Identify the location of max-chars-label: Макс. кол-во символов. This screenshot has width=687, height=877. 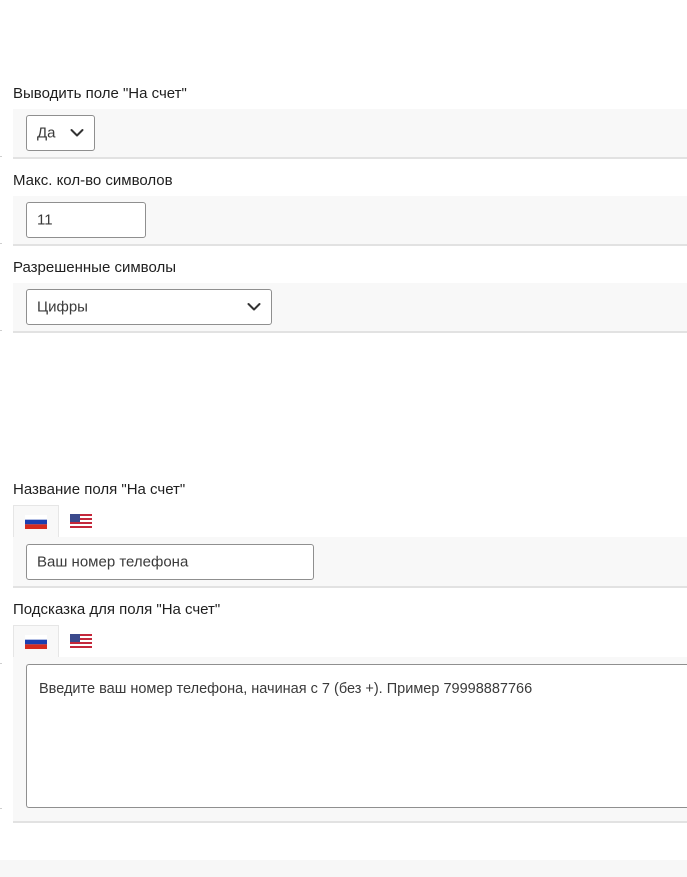
(93, 180).